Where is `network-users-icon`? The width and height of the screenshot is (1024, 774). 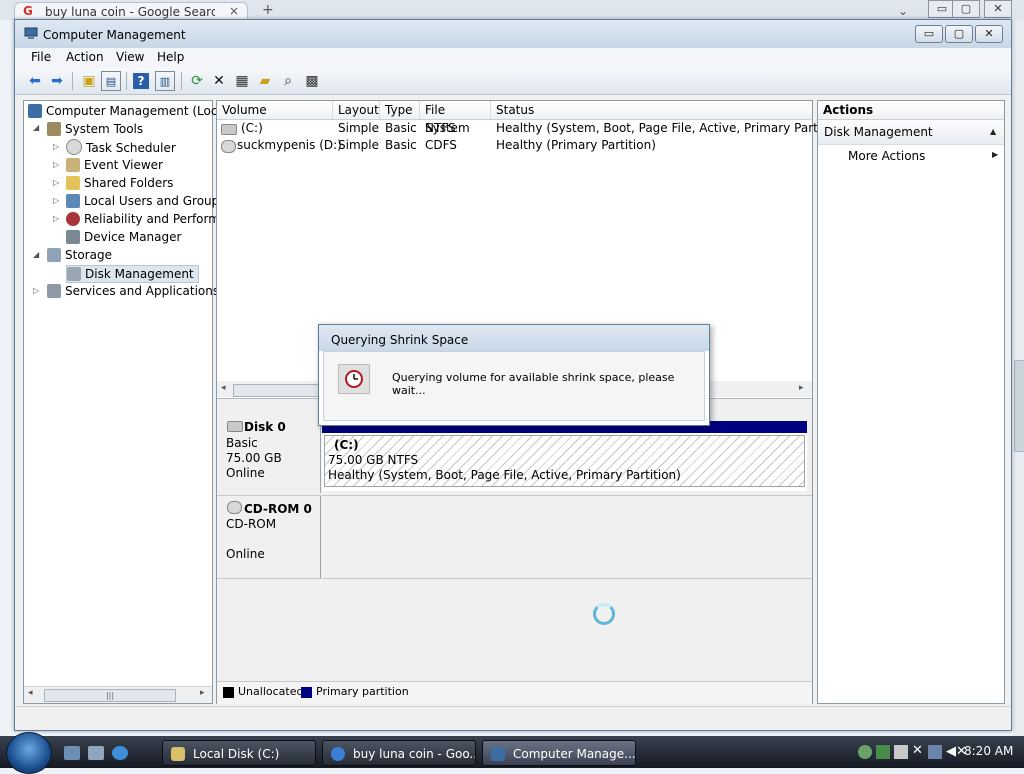
network-users-icon is located at coordinates (865, 752).